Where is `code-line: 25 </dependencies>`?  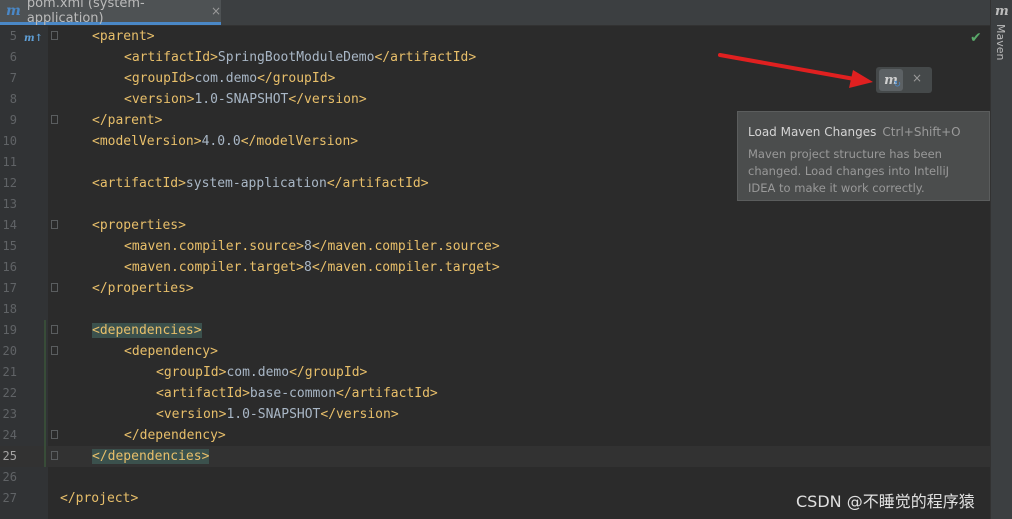 code-line: 25 </dependencies> is located at coordinates (495, 456).